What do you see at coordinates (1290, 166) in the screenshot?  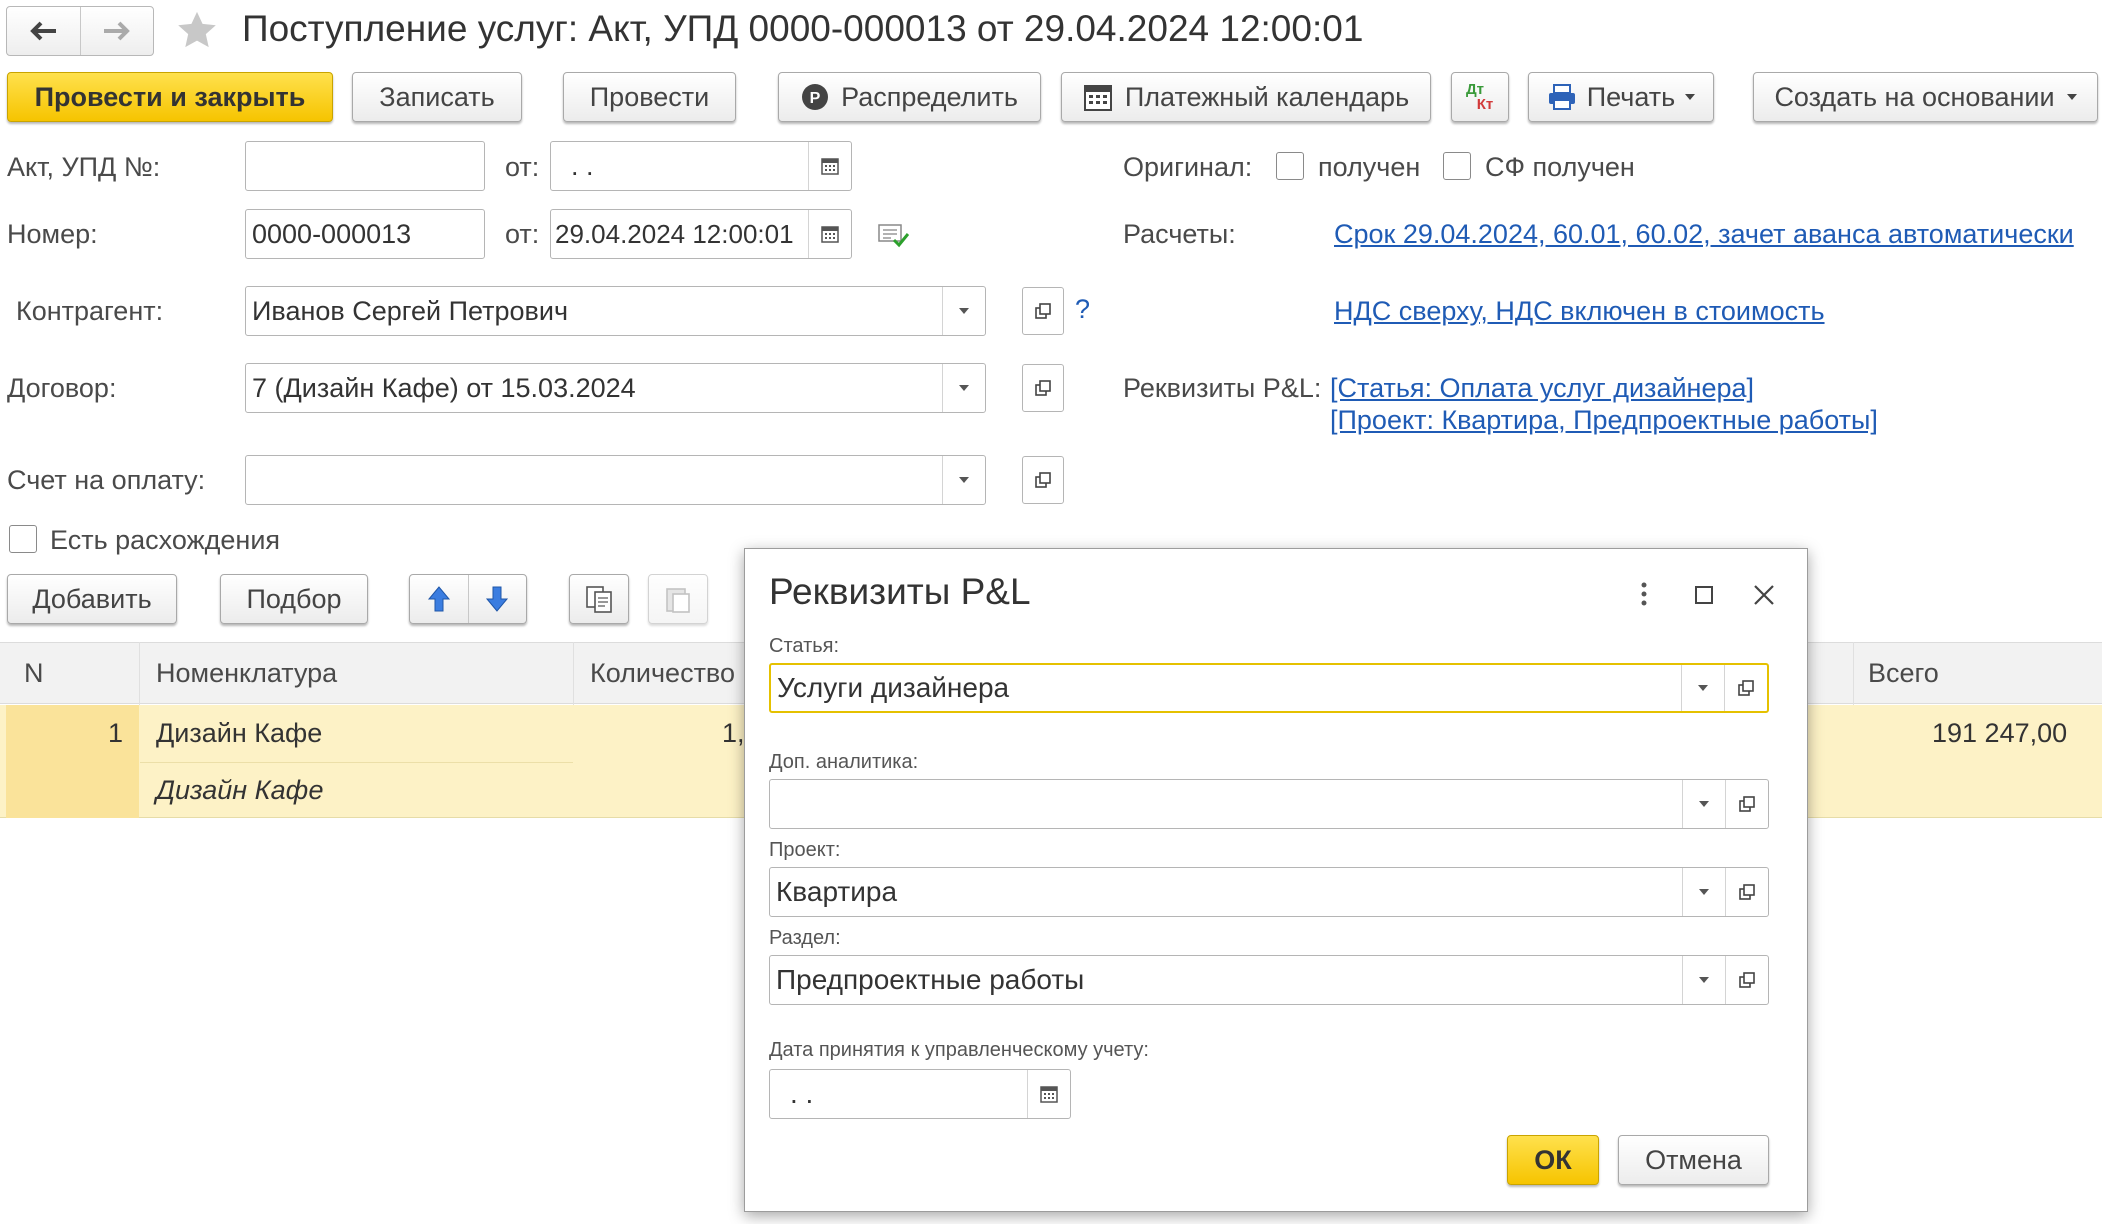 I see `original-received-checkbox` at bounding box center [1290, 166].